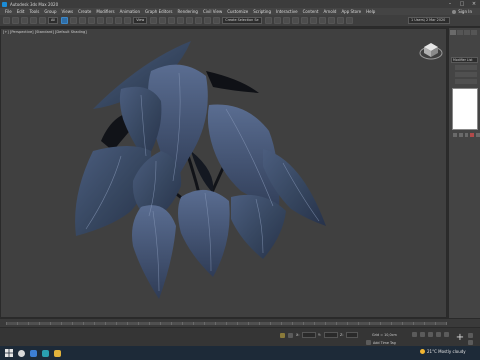 The width and height of the screenshot is (480, 360). Describe the element at coordinates (446, 334) in the screenshot. I see `time-config-icon` at that location.